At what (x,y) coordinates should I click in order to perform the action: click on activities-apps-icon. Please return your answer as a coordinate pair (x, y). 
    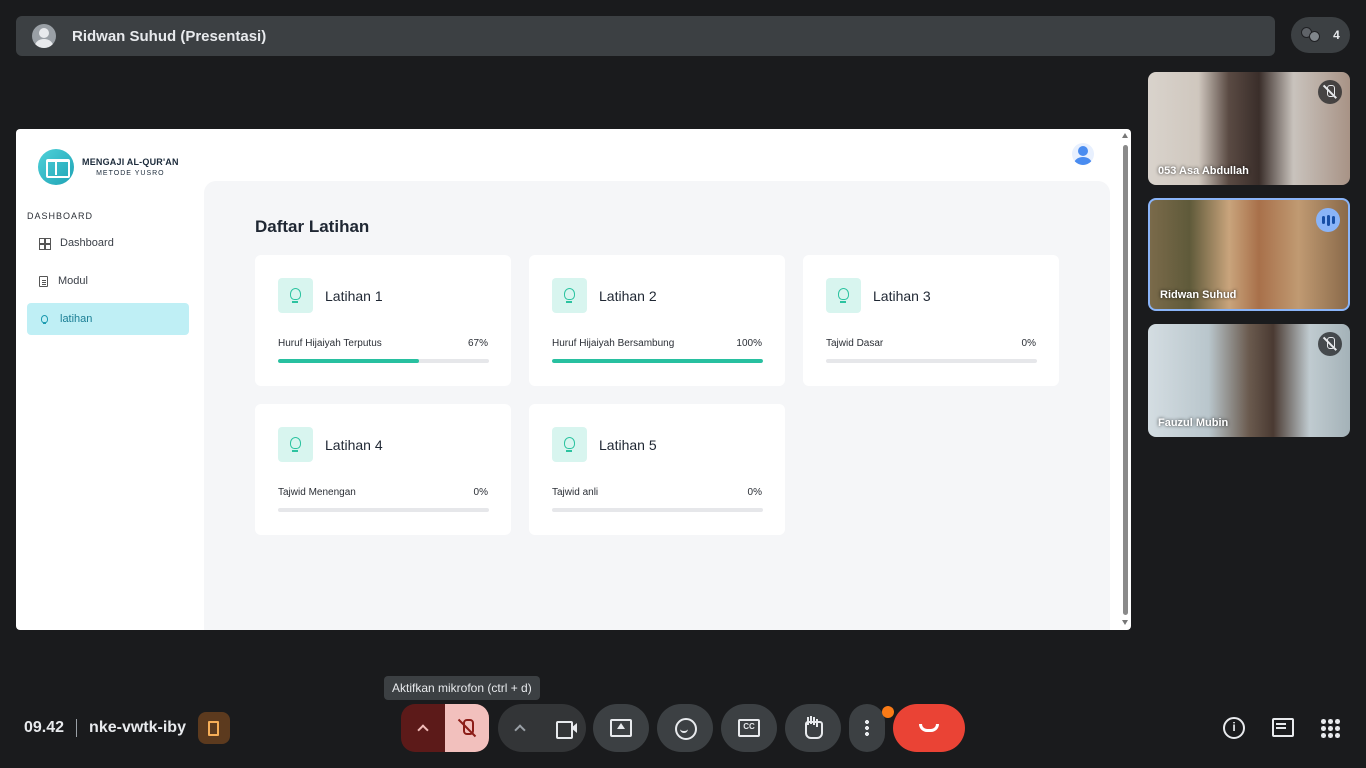
    Looking at the image, I should click on (1330, 728).